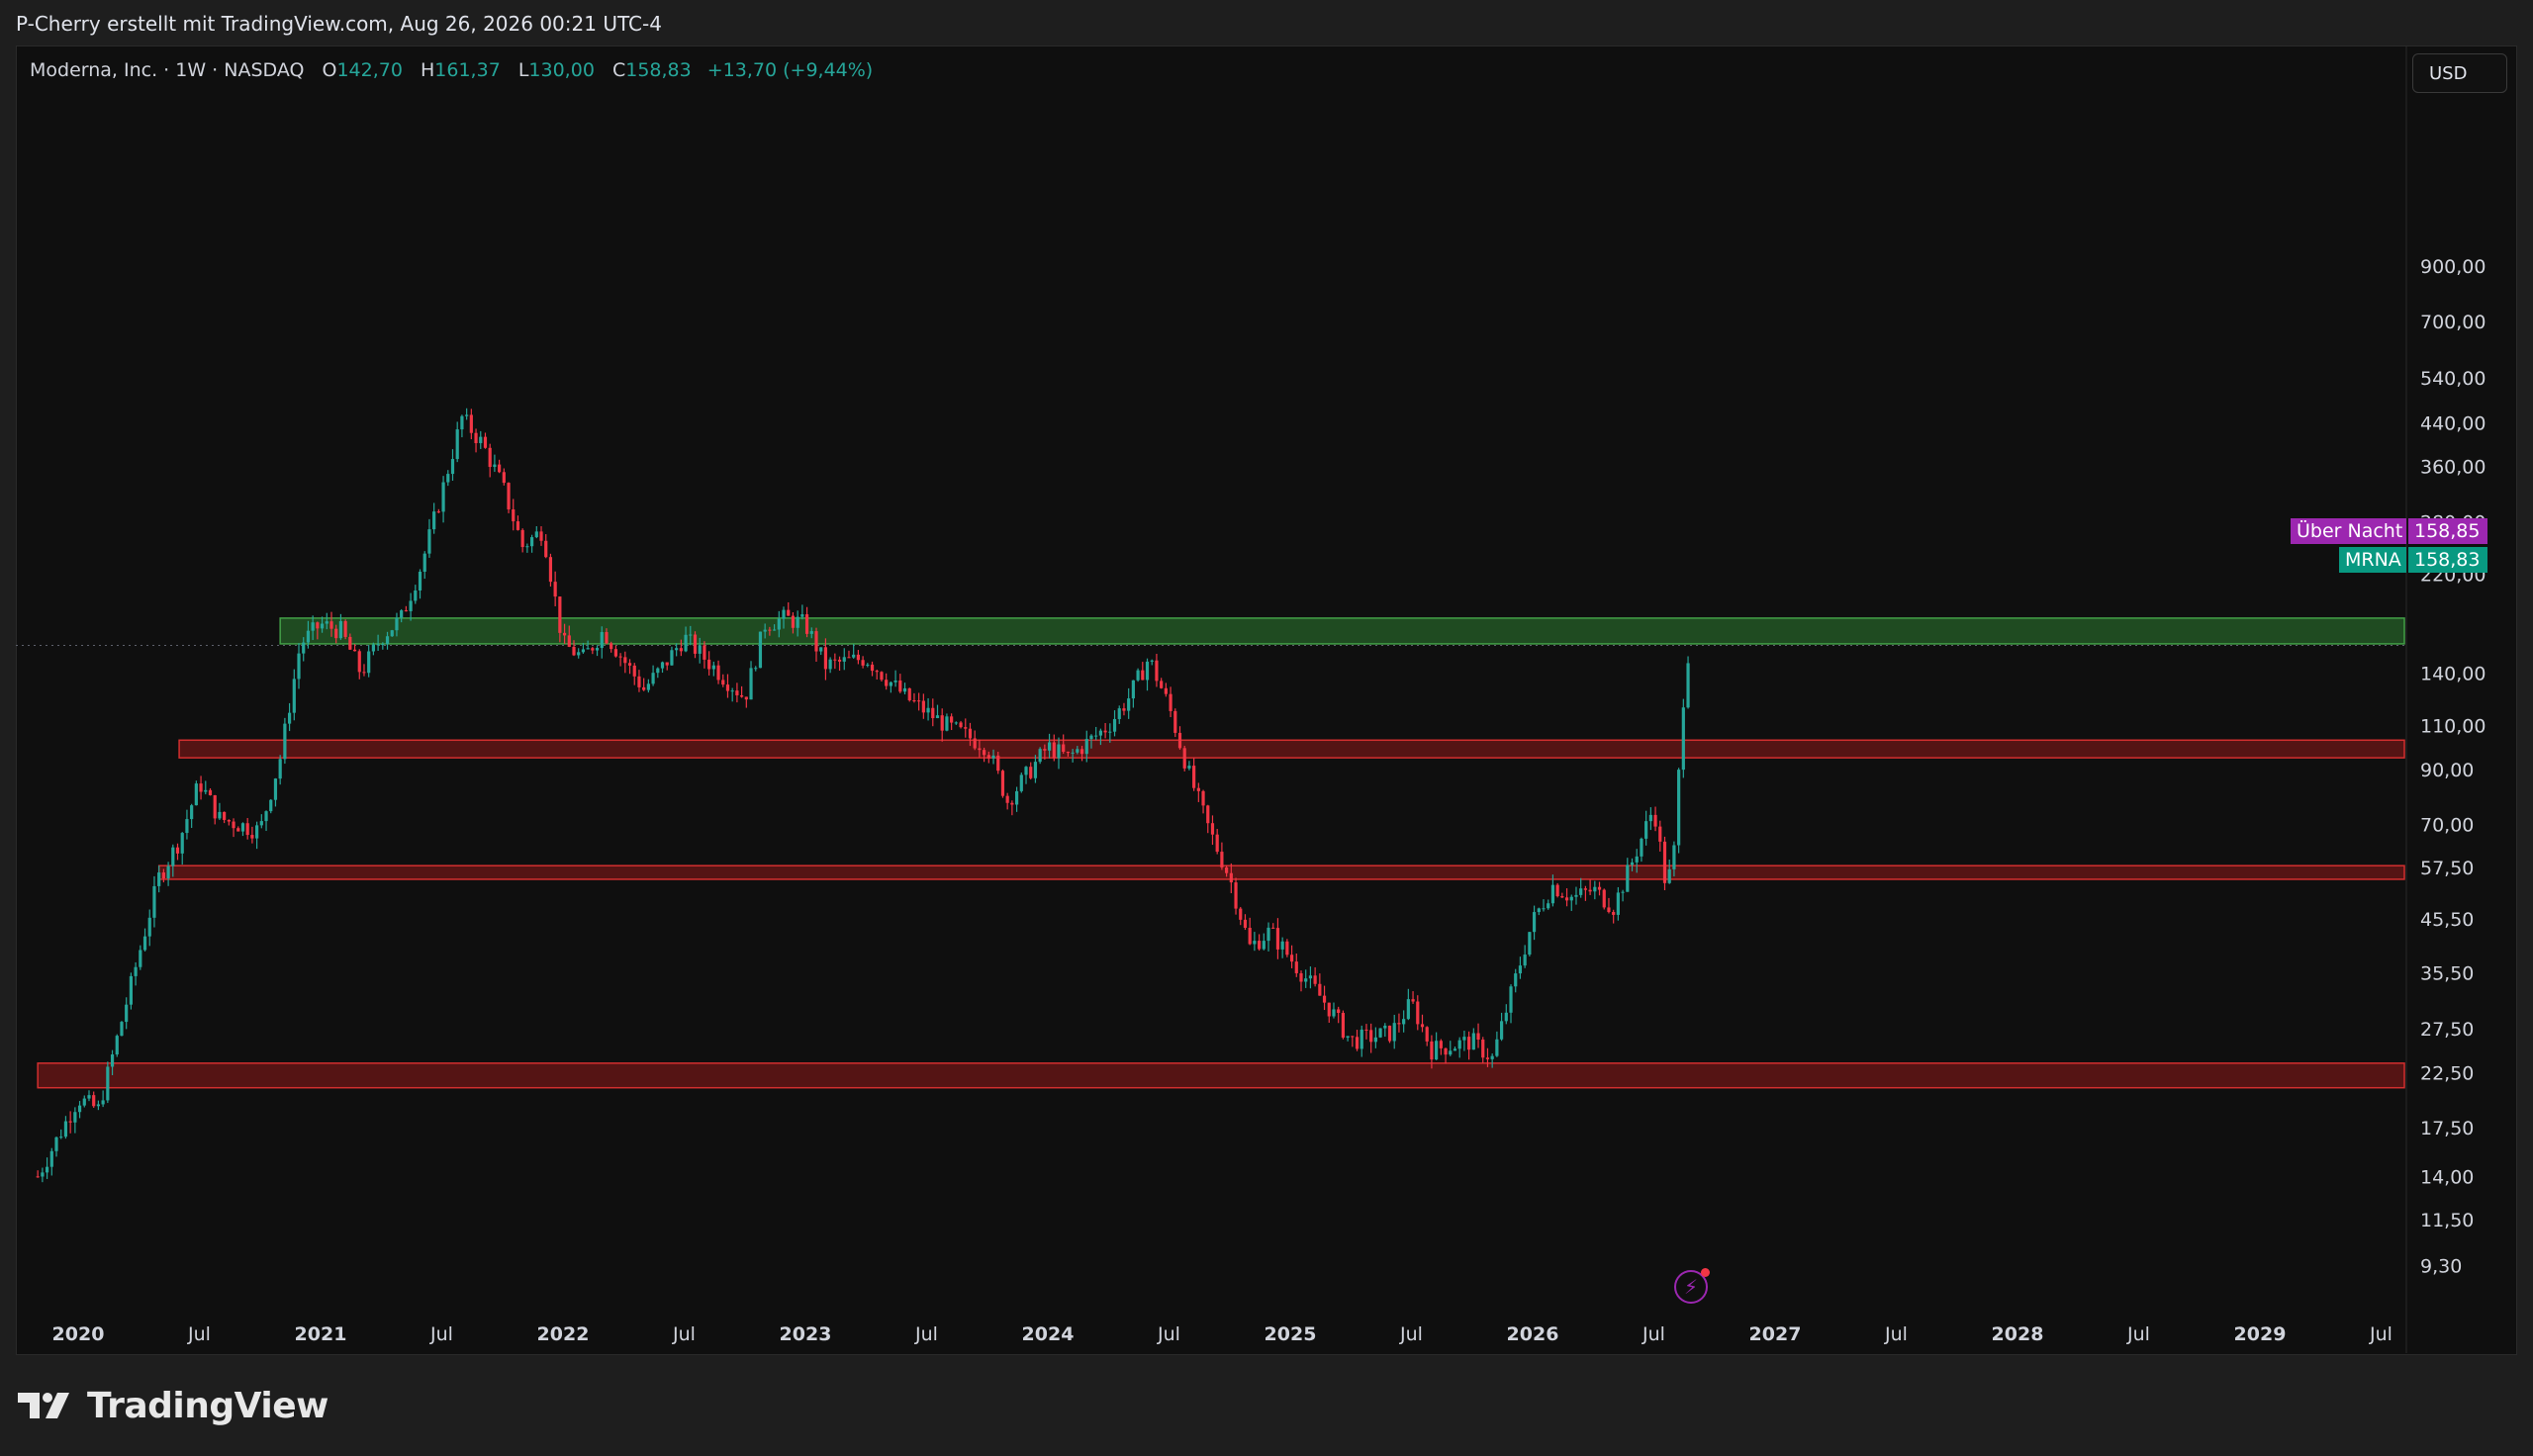 Image resolution: width=2533 pixels, height=1456 pixels. What do you see at coordinates (2459, 73) in the screenshot?
I see `currency-selector: USD` at bounding box center [2459, 73].